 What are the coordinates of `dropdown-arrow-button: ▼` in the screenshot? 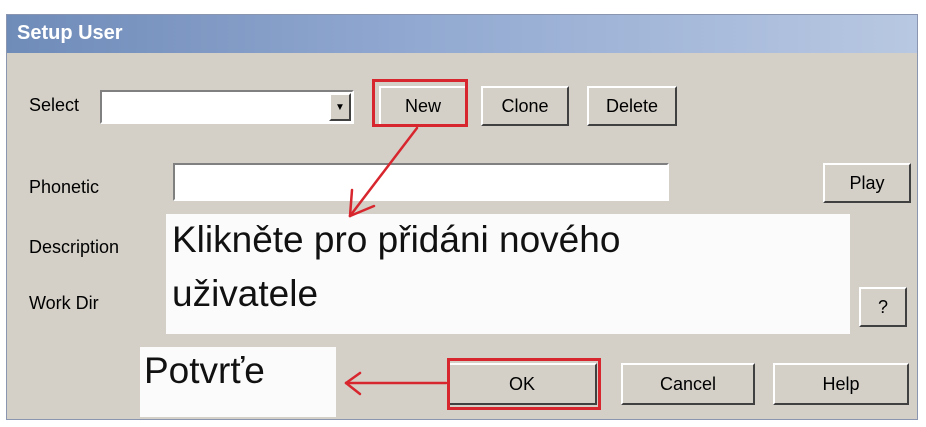 It's located at (340, 107).